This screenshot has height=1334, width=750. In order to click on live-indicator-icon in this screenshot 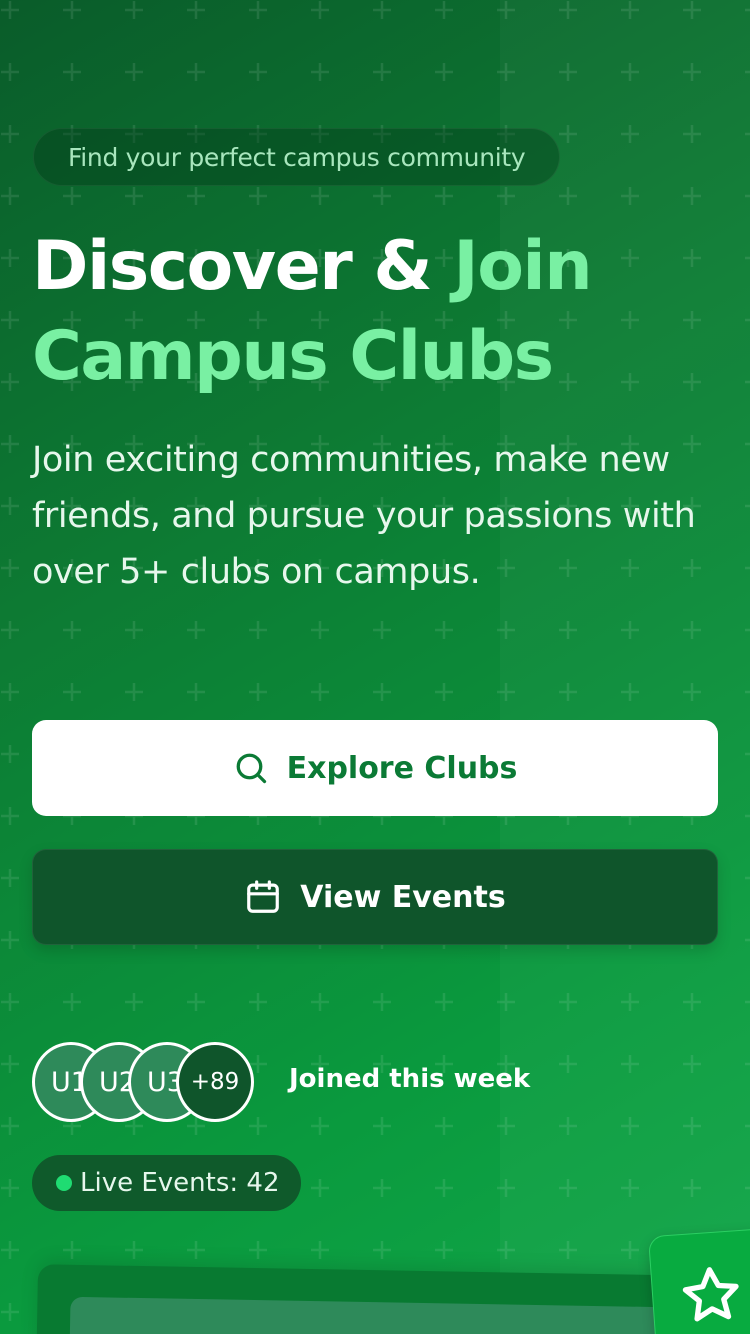, I will do `click(64, 1183)`.